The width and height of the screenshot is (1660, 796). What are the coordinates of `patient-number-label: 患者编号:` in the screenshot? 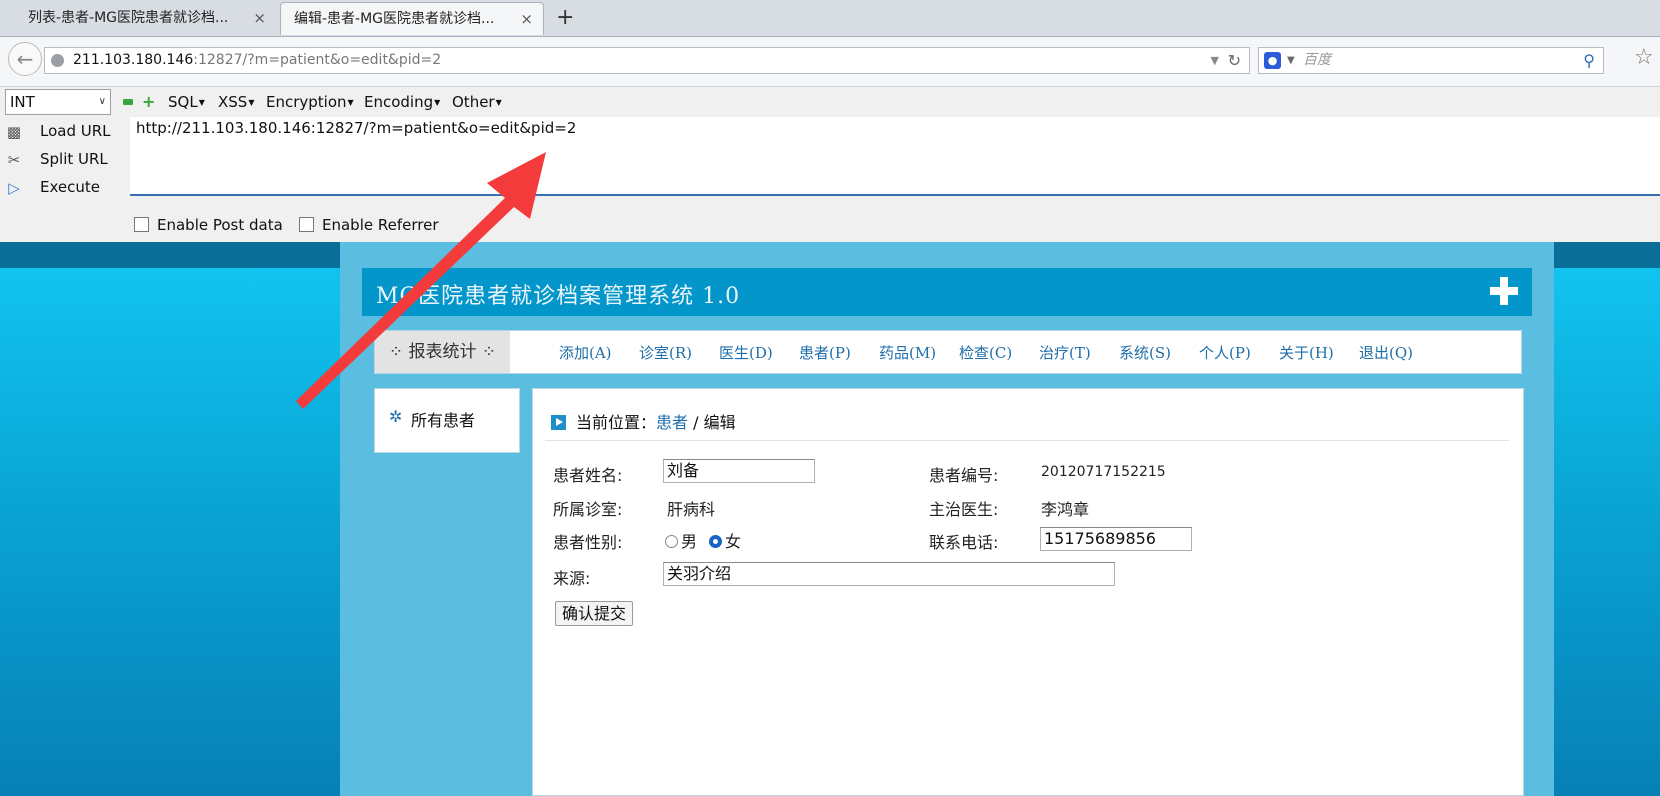 It's located at (964, 475).